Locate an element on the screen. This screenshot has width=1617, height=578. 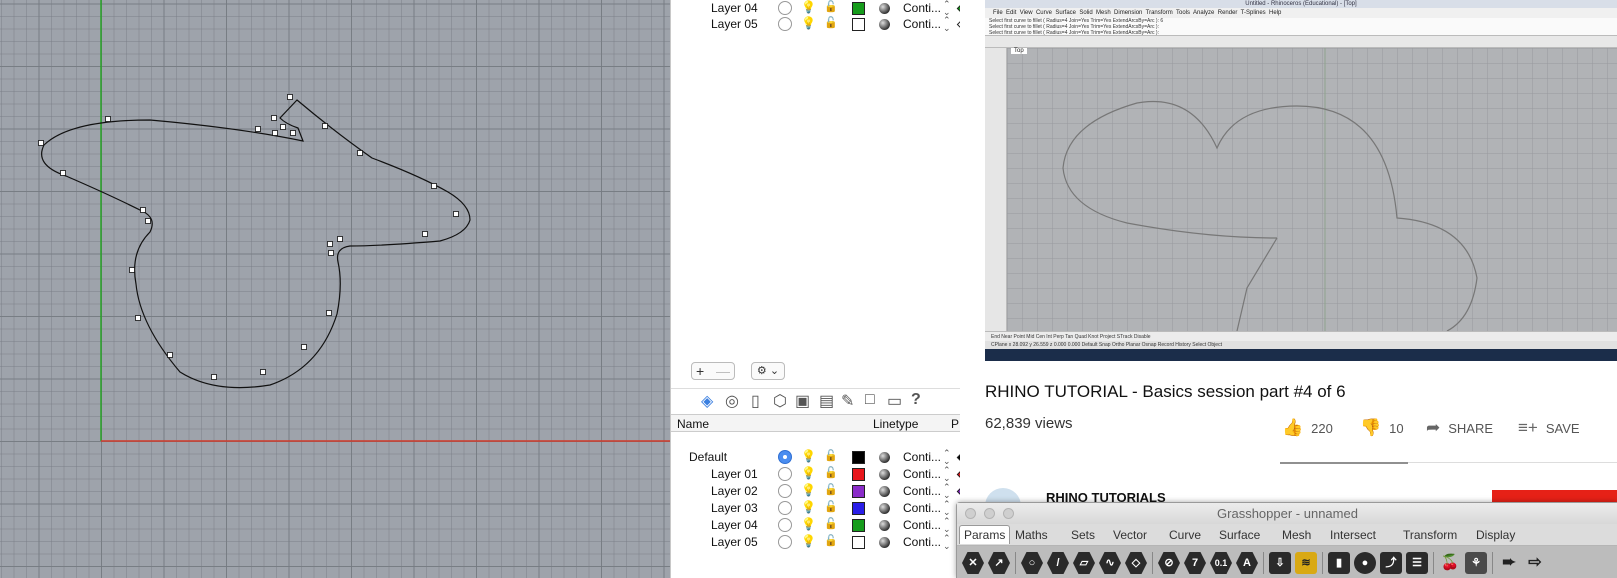
circle-param-icon: ○ is located at coordinates (1032, 563).